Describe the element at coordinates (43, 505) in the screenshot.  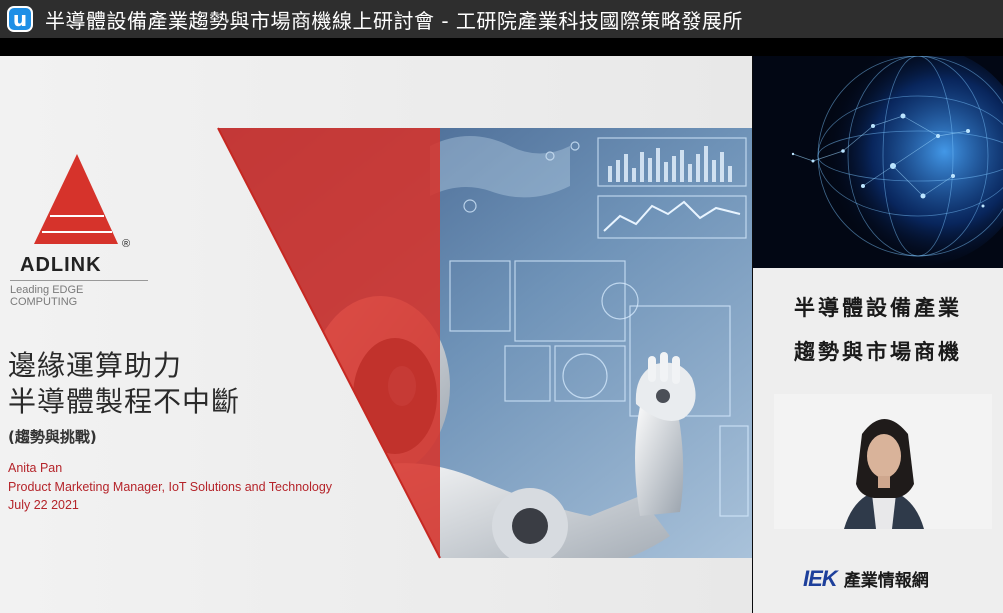
I see `presentation-date: July 22 2021` at that location.